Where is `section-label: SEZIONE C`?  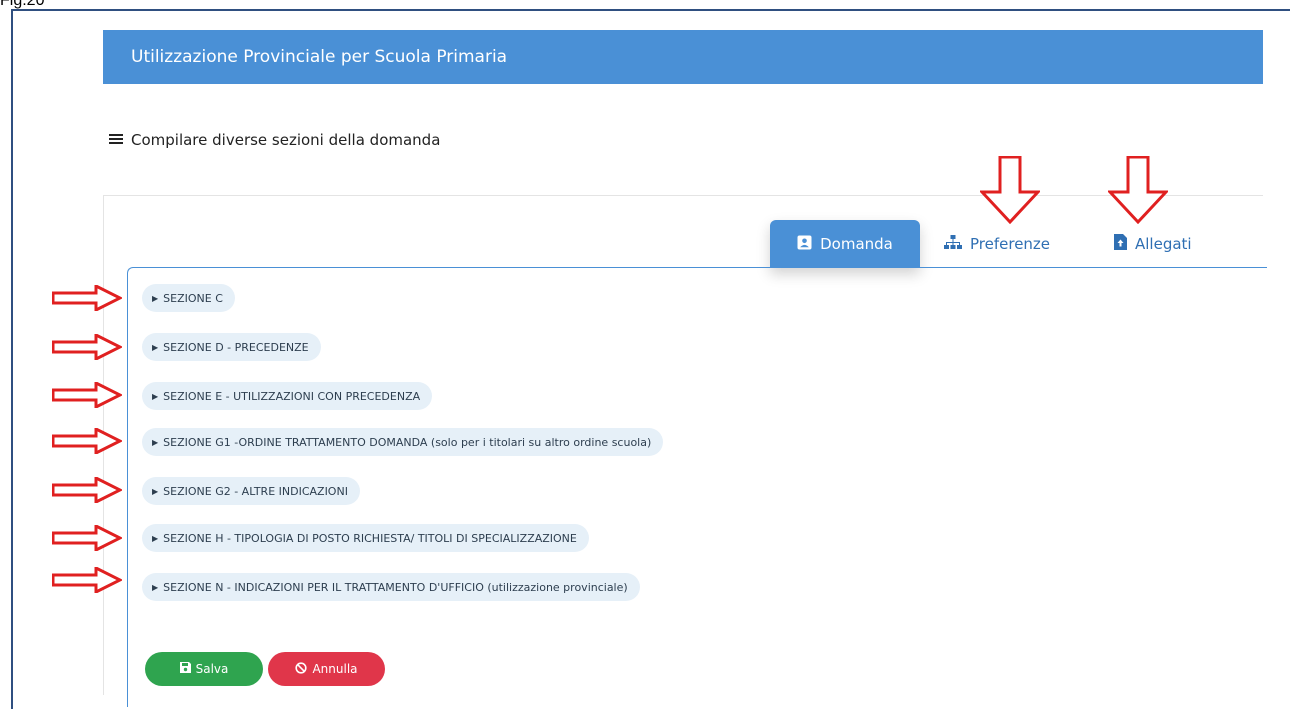 section-label: SEZIONE C is located at coordinates (193, 298).